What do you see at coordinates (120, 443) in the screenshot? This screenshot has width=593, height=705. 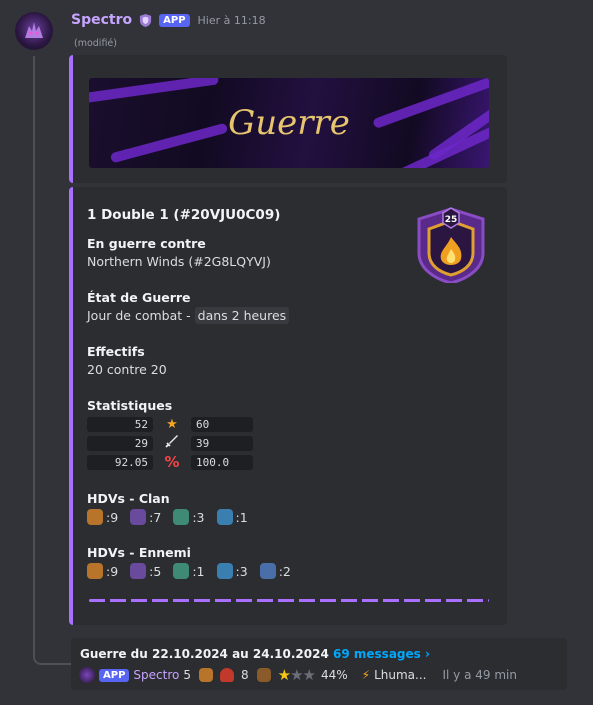 I see `stat-left: 29` at bounding box center [120, 443].